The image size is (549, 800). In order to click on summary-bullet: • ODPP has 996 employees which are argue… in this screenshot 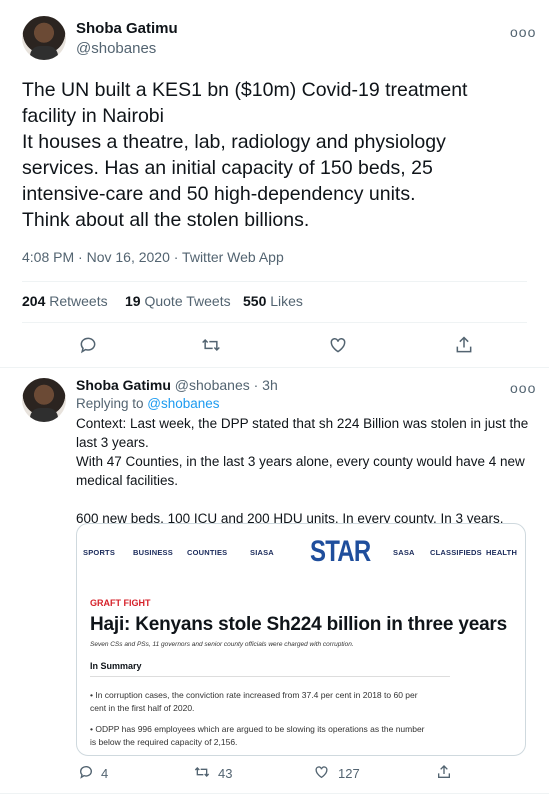, I will do `click(257, 735)`.